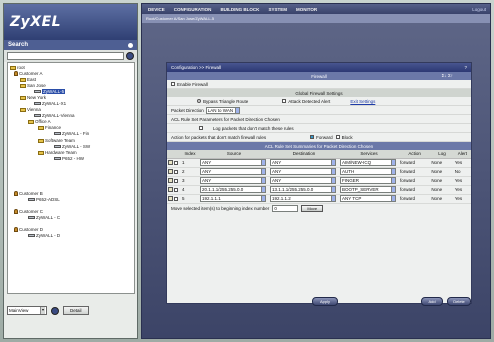 The width and height of the screenshot is (494, 342). I want to click on enable-firewall-label: Enable Firewall, so click(192, 84).